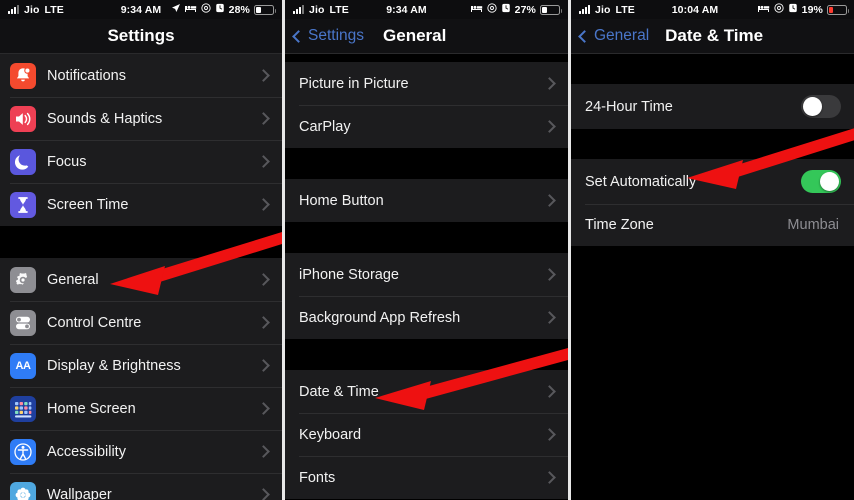 This screenshot has height=500, width=854. What do you see at coordinates (141, 486) in the screenshot?
I see `sidebar-item-wallpaper: Wallpaper` at bounding box center [141, 486].